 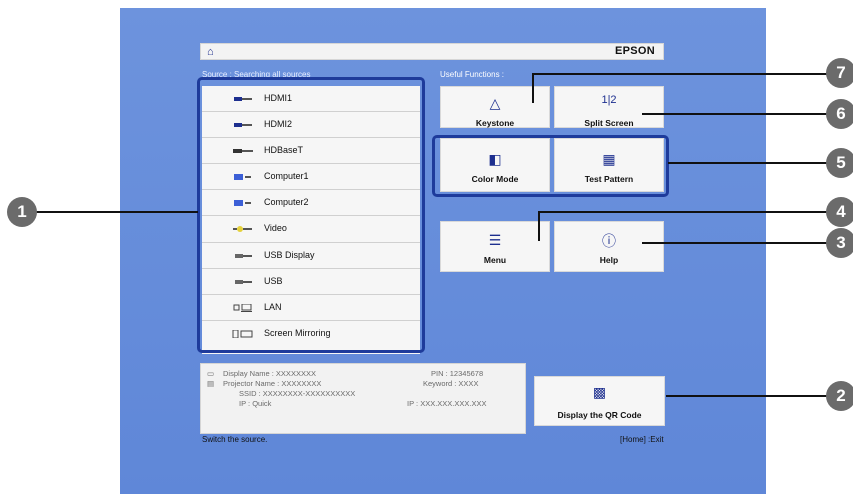 What do you see at coordinates (634, 51) in the screenshot?
I see `brand-logo: EPSON` at bounding box center [634, 51].